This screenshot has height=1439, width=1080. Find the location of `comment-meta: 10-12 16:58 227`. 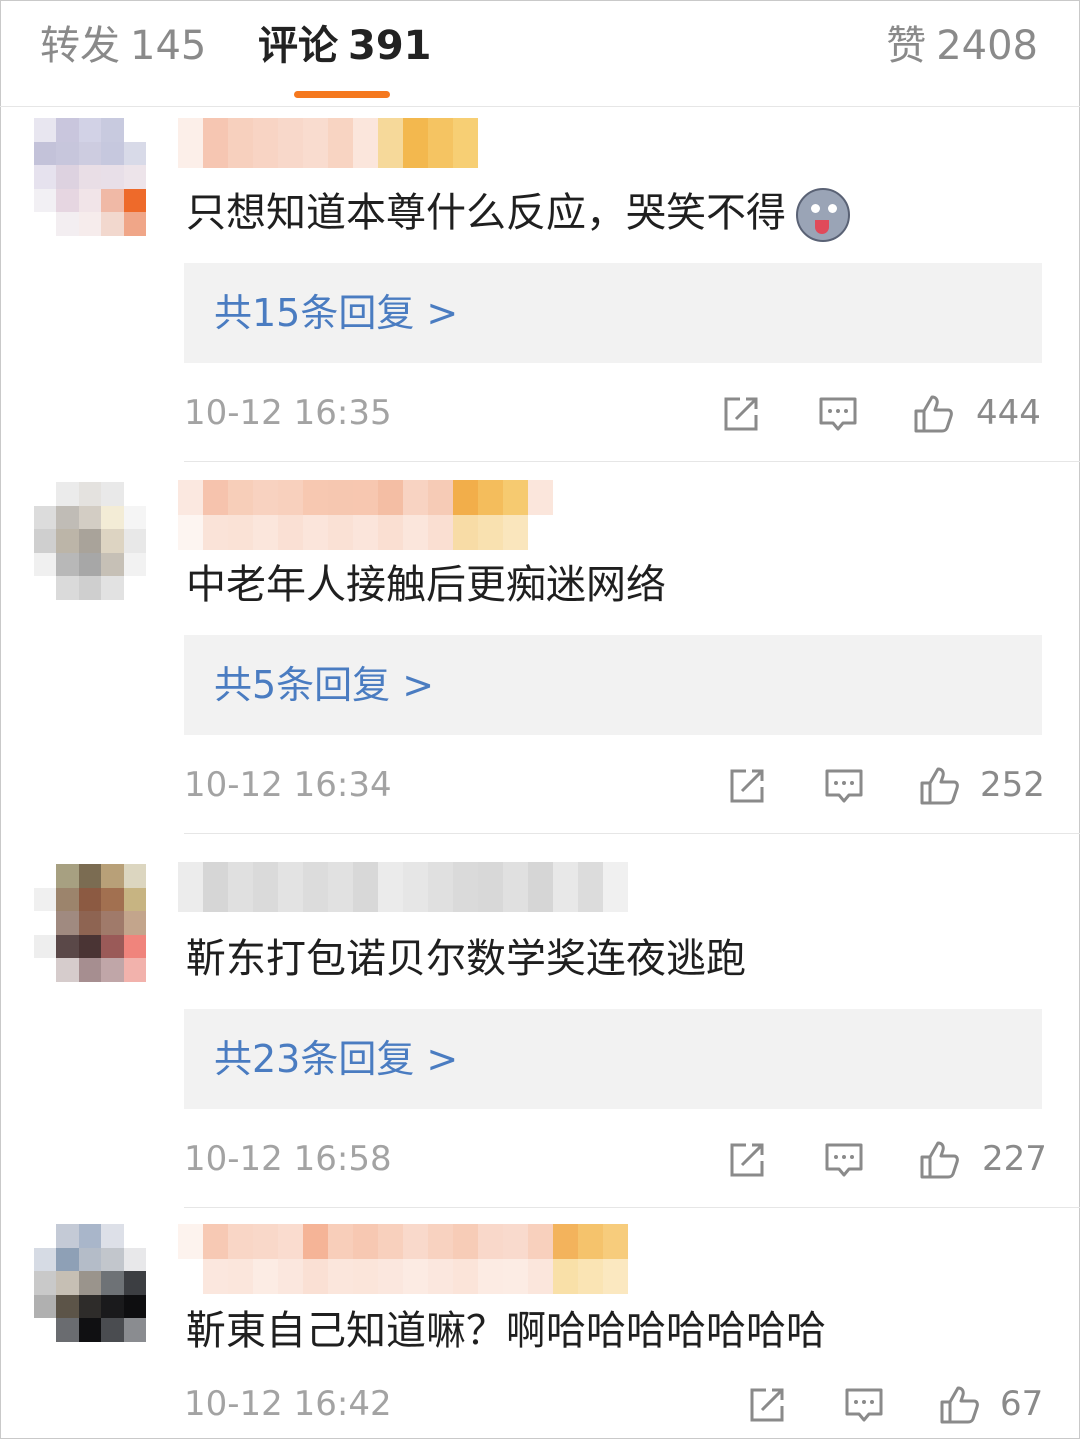

comment-meta: 10-12 16:58 227 is located at coordinates (540, 1159).